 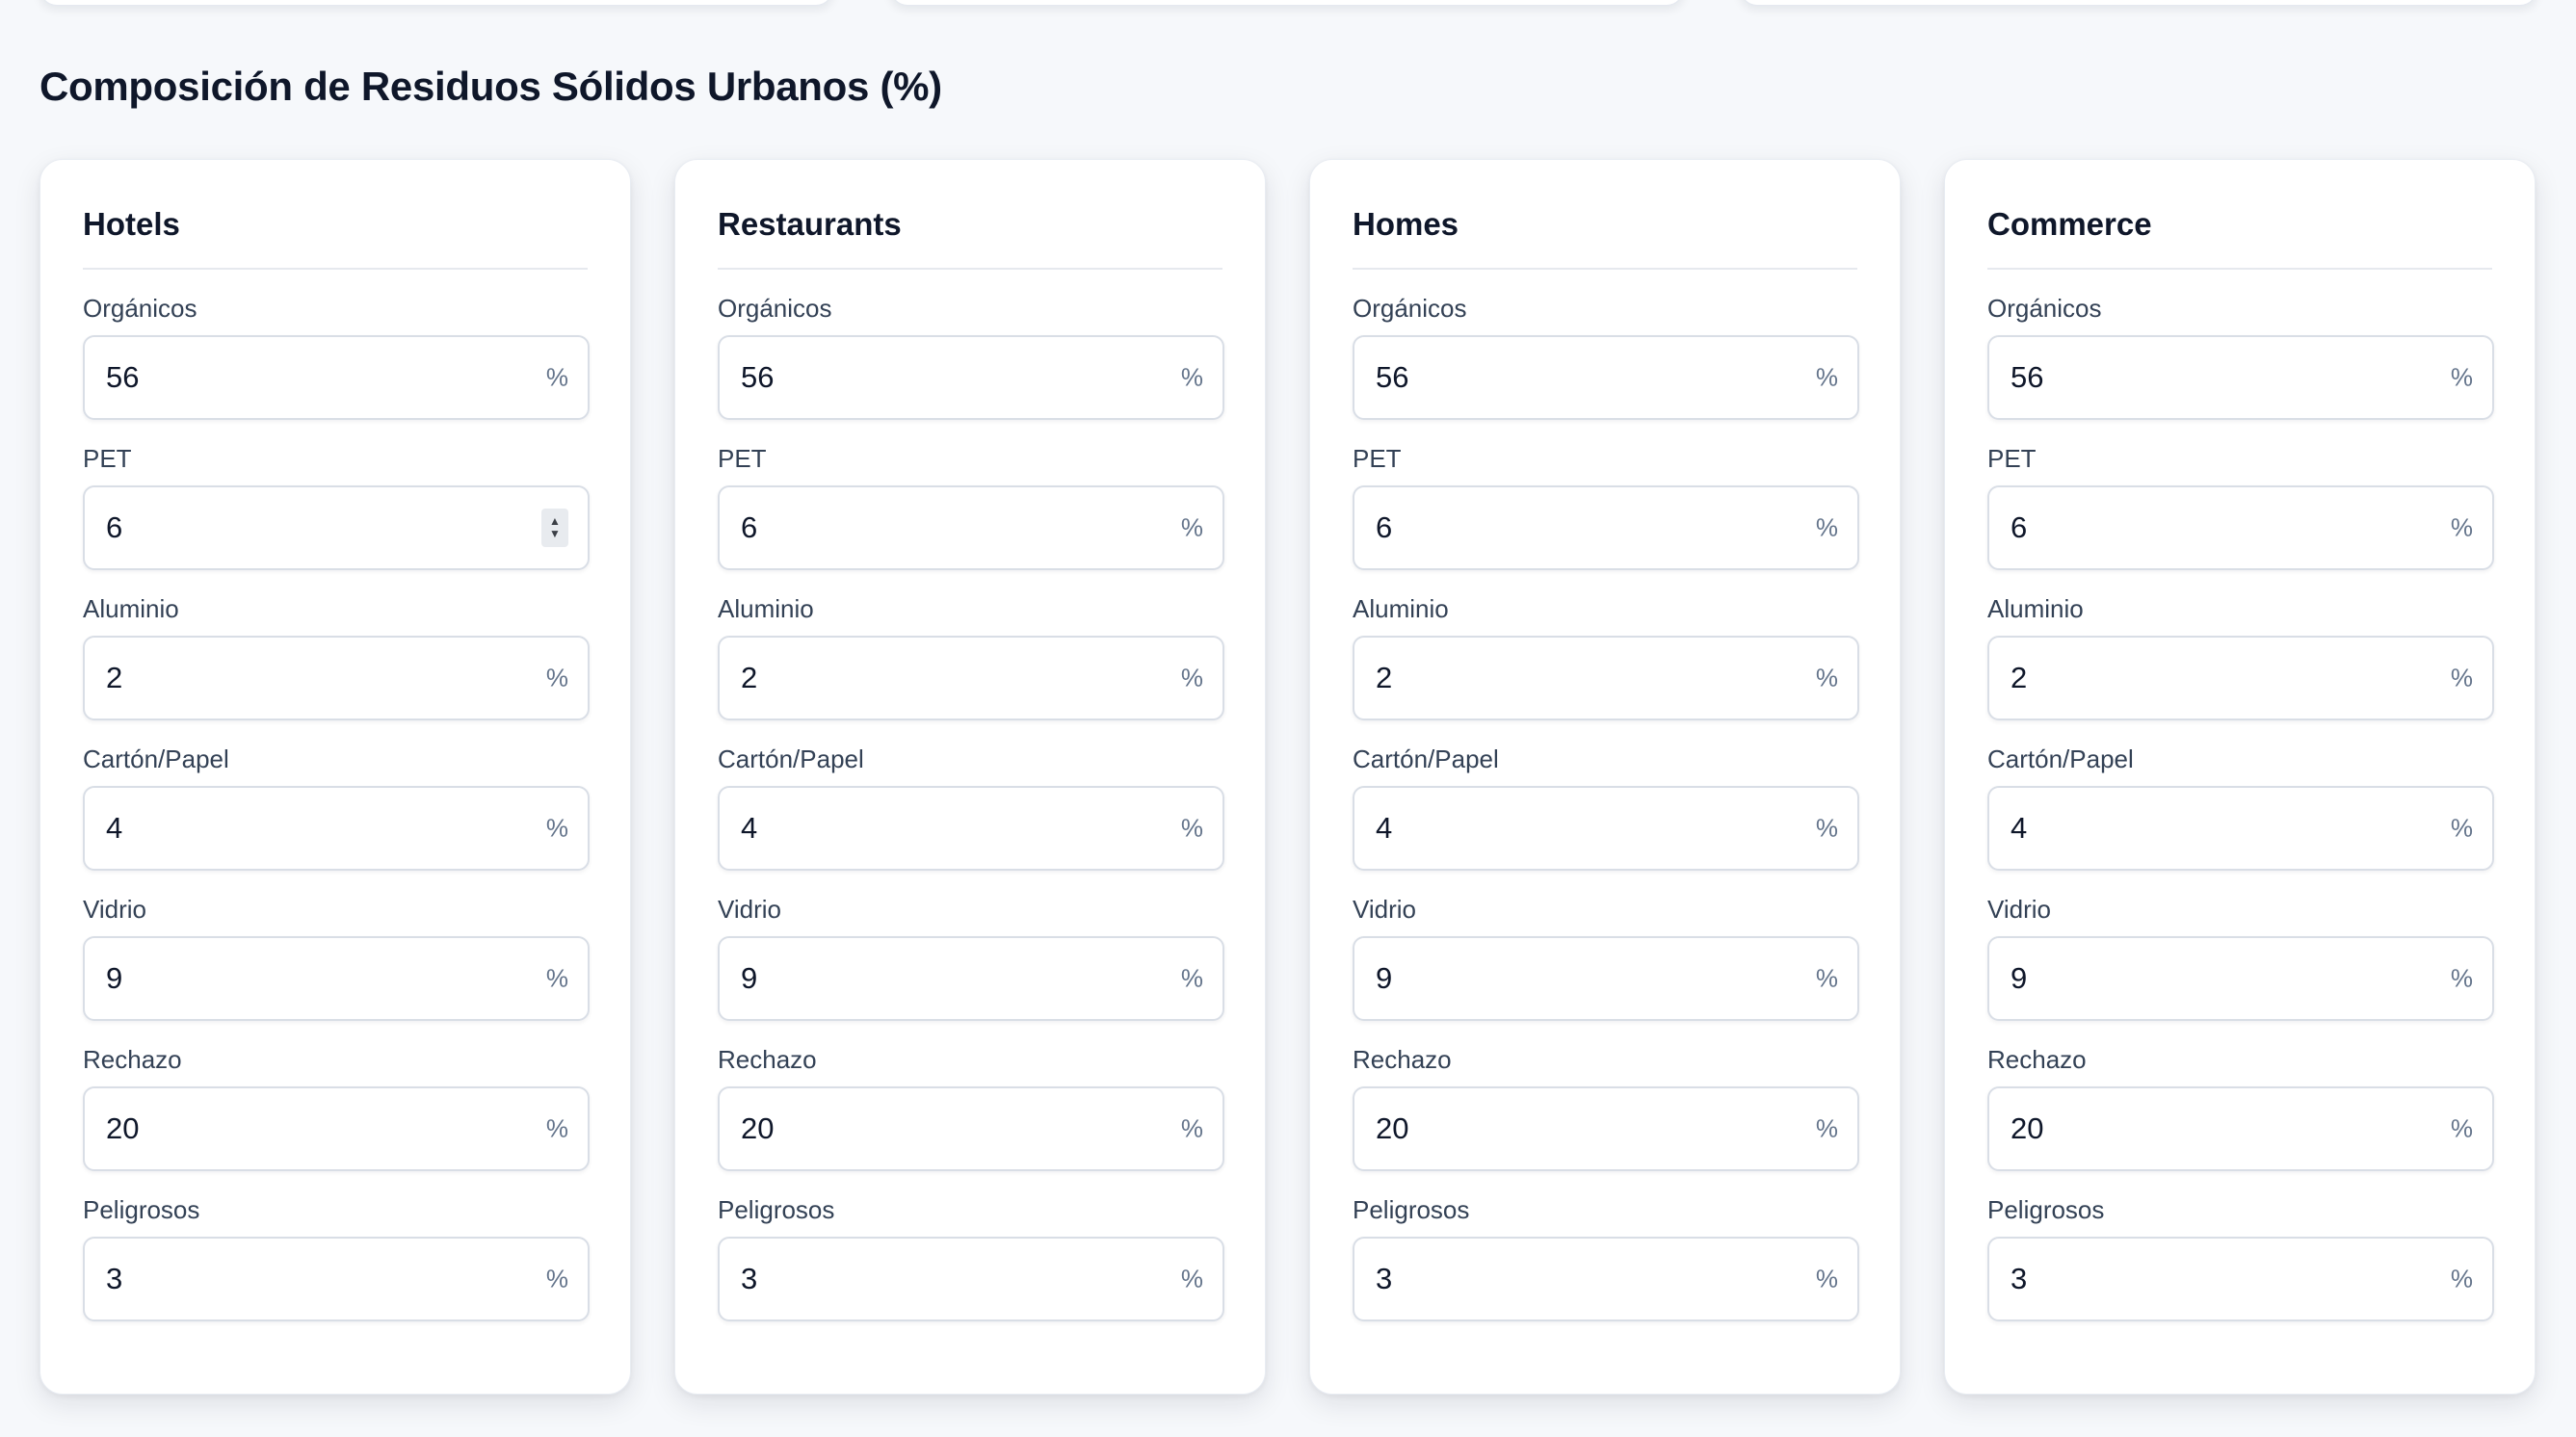 What do you see at coordinates (436, 3) in the screenshot?
I see `previous-card` at bounding box center [436, 3].